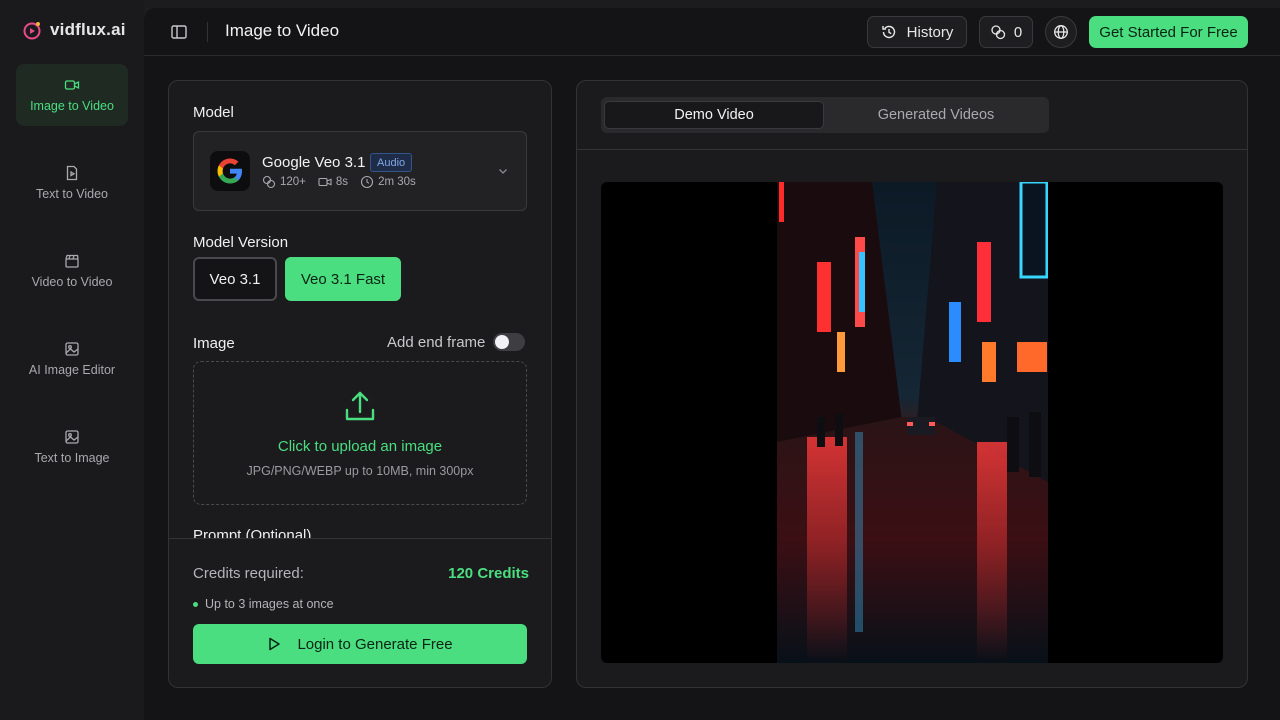  What do you see at coordinates (179, 32) in the screenshot?
I see `sidebar-toggle-icon` at bounding box center [179, 32].